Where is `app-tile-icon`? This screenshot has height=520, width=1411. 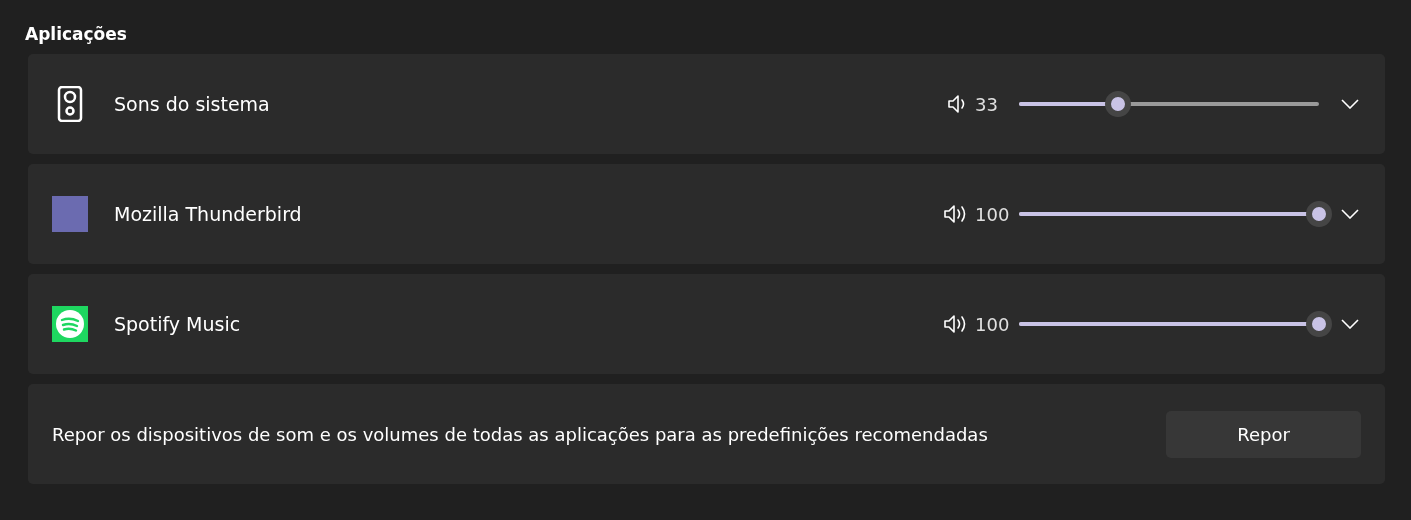 app-tile-icon is located at coordinates (70, 214).